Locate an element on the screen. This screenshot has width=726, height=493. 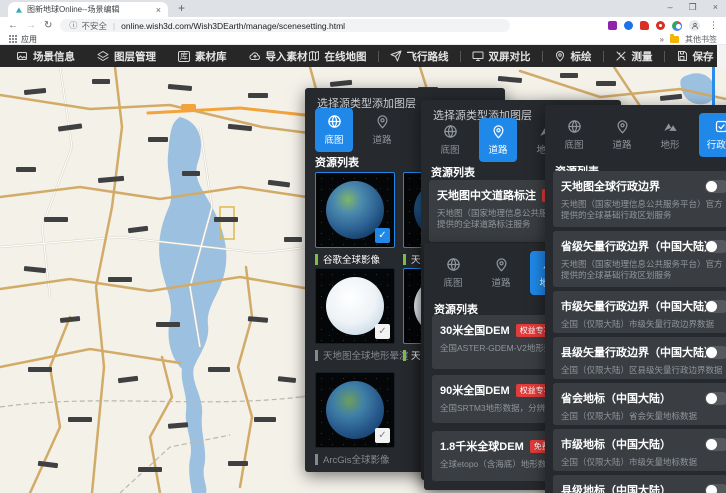
toolbar-edge-strip is located at coordinates (721, 56).